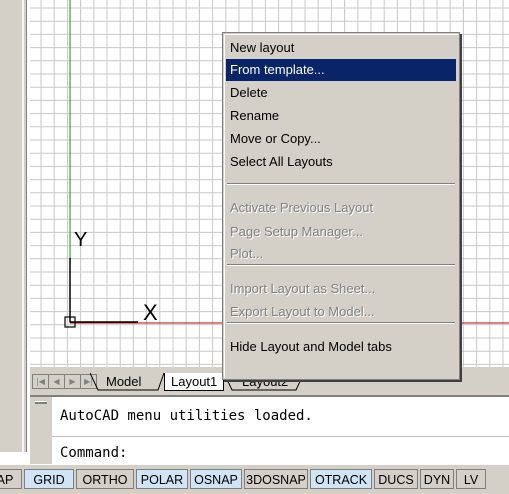 This screenshot has height=494, width=509. What do you see at coordinates (341, 48) in the screenshot?
I see `menu-item-new-layout: New layout` at bounding box center [341, 48].